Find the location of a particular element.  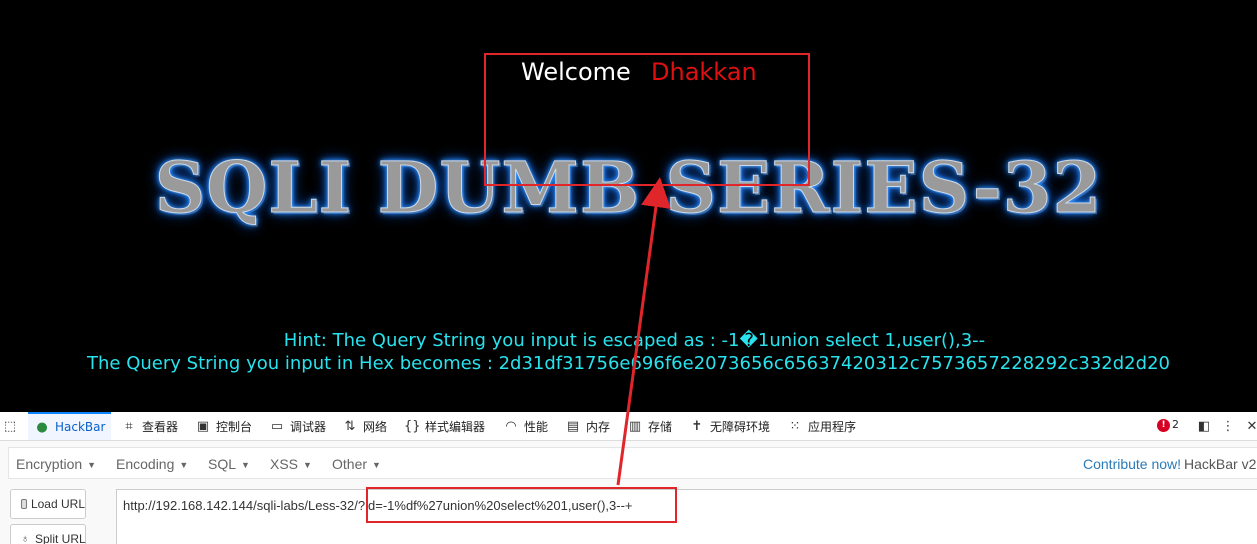

menu-label: XSS is located at coordinates (284, 464).